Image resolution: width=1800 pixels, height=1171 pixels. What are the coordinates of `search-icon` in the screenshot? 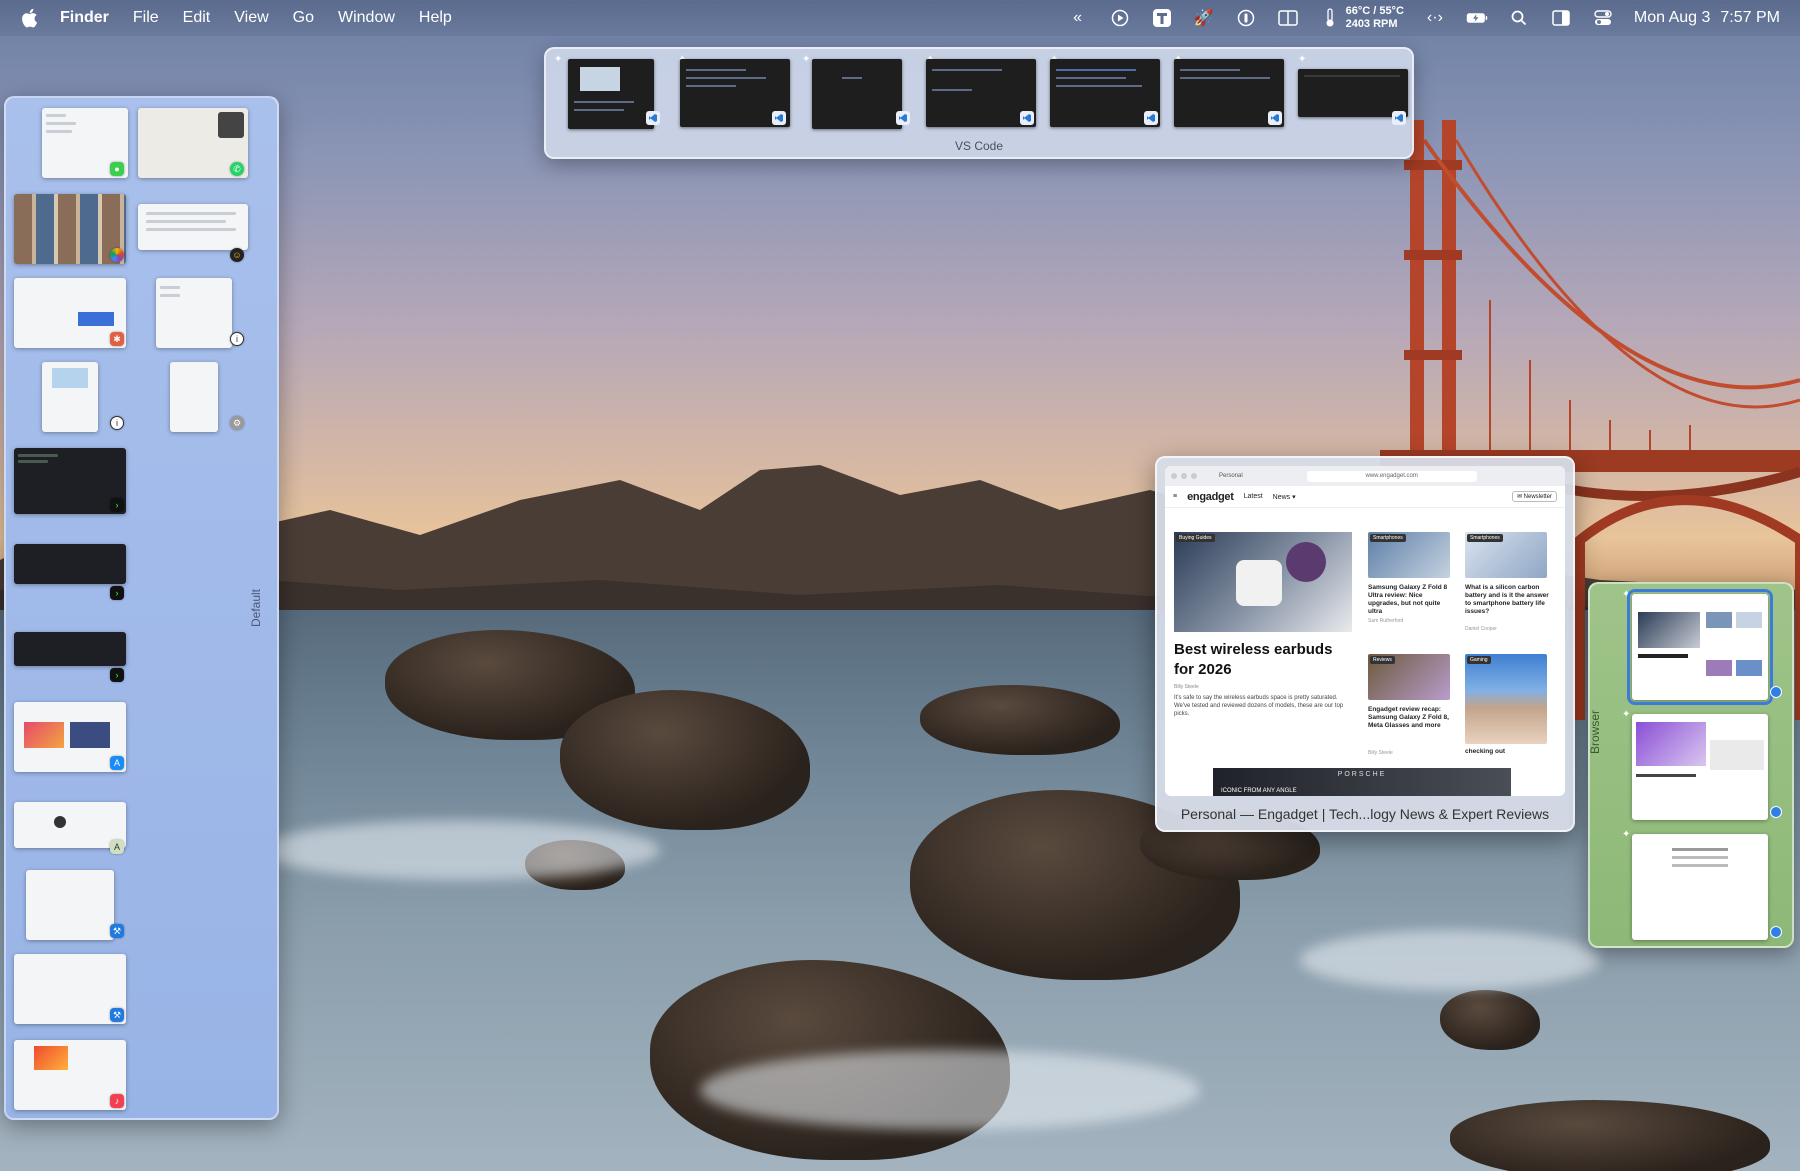 It's located at (1519, 18).